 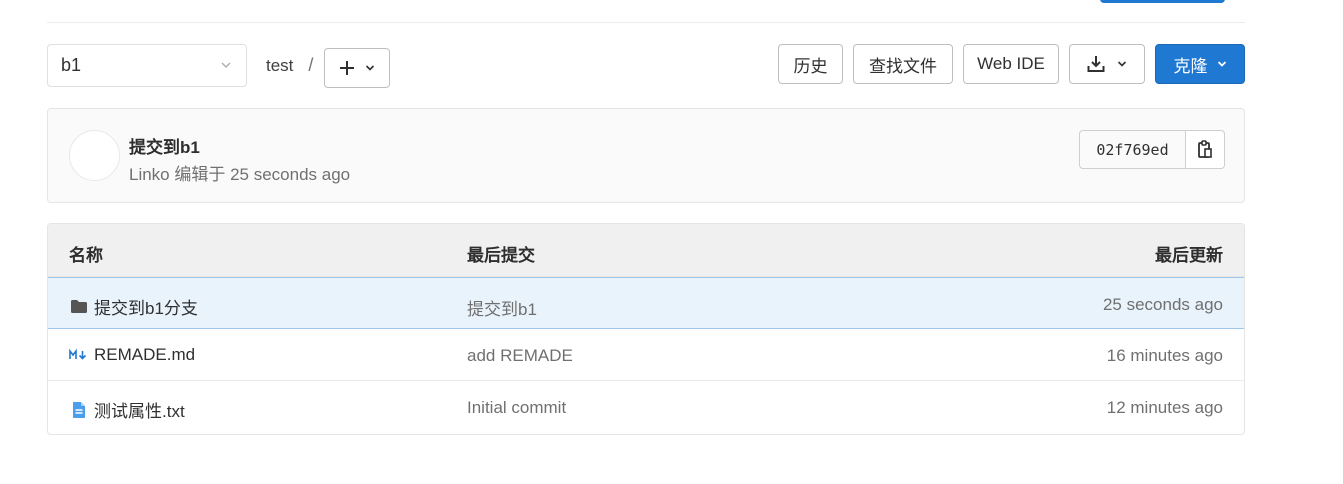 I want to click on column-header-last-update: 最后更新, so click(x=1189, y=255).